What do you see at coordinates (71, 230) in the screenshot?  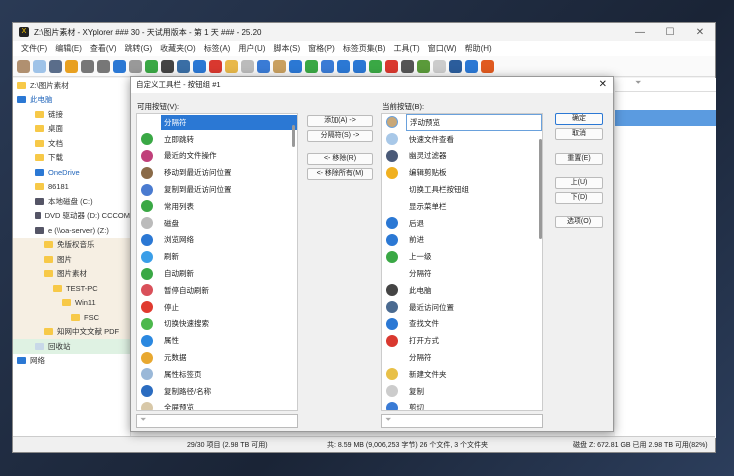 I see `tree-item: e (\\oa-server) (Z:)` at bounding box center [71, 230].